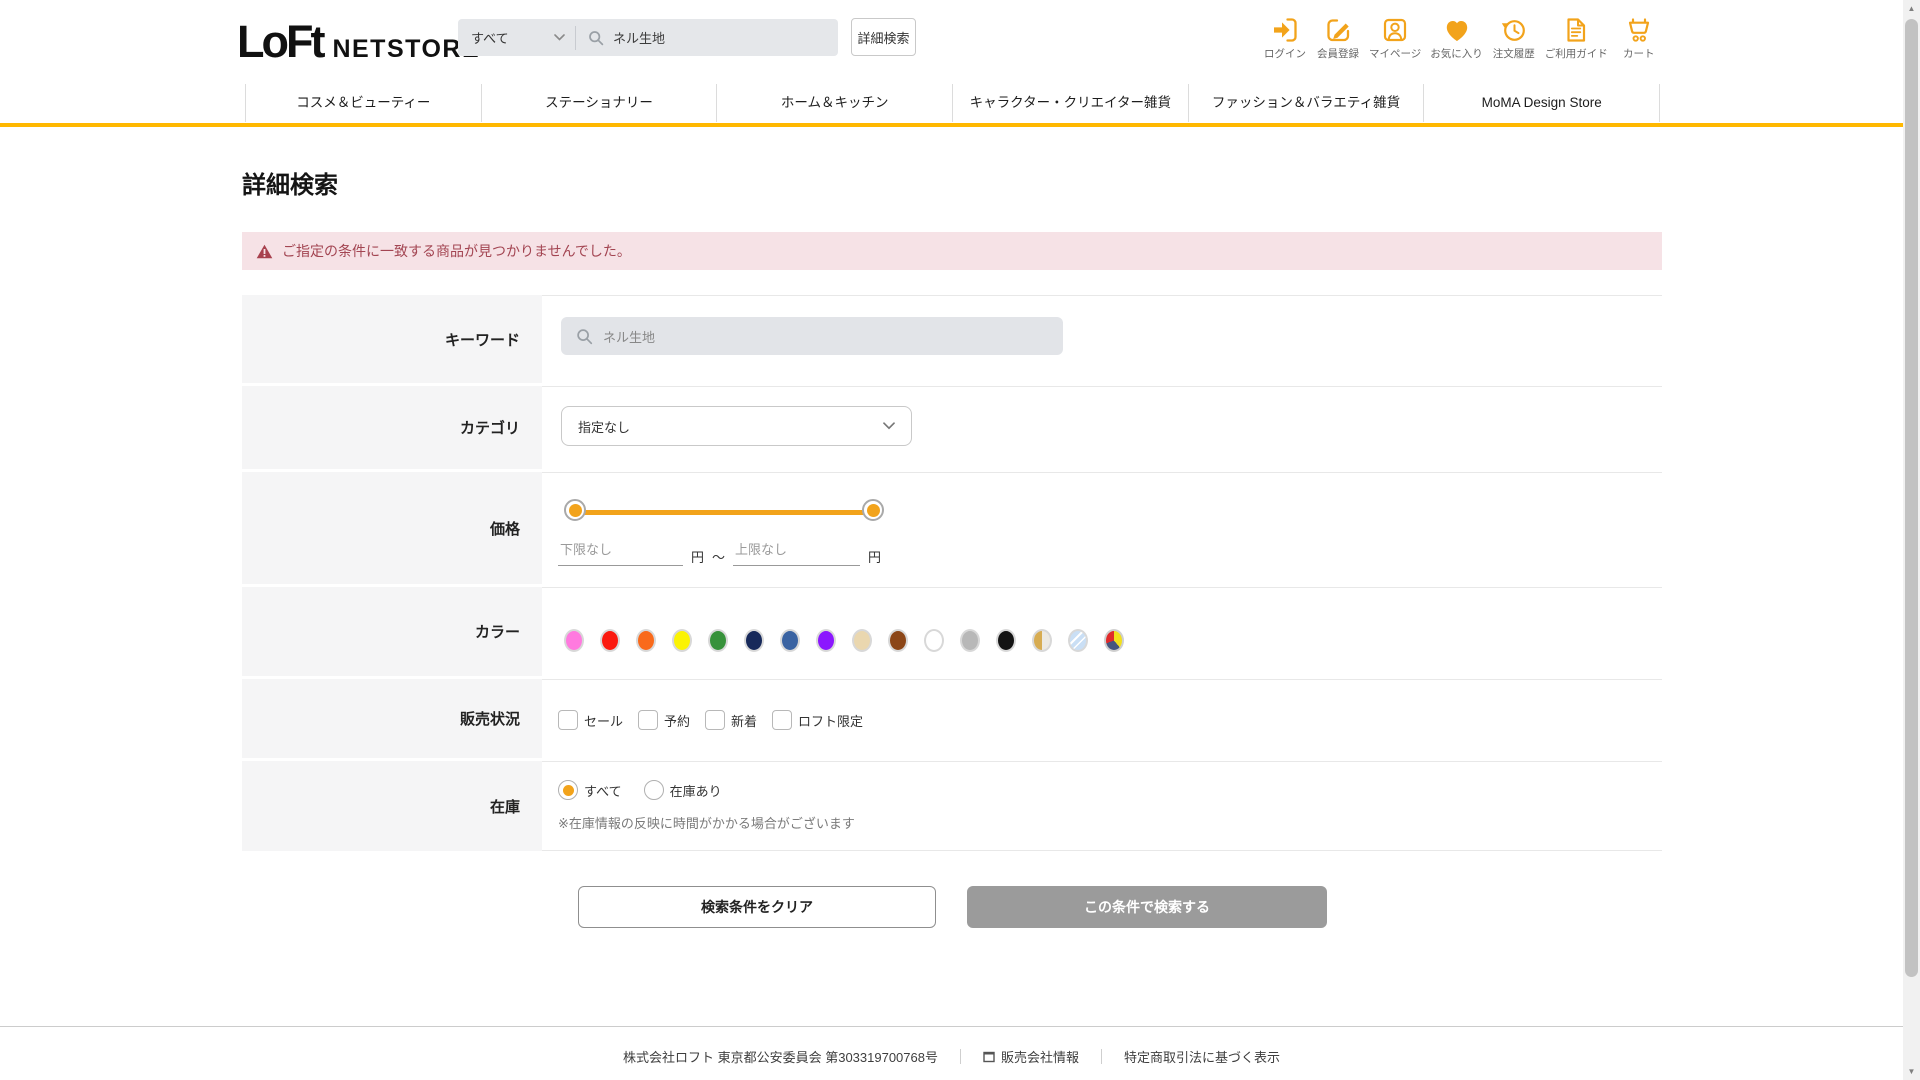  Describe the element at coordinates (970, 640) in the screenshot. I see `color-swatch-gray` at that location.